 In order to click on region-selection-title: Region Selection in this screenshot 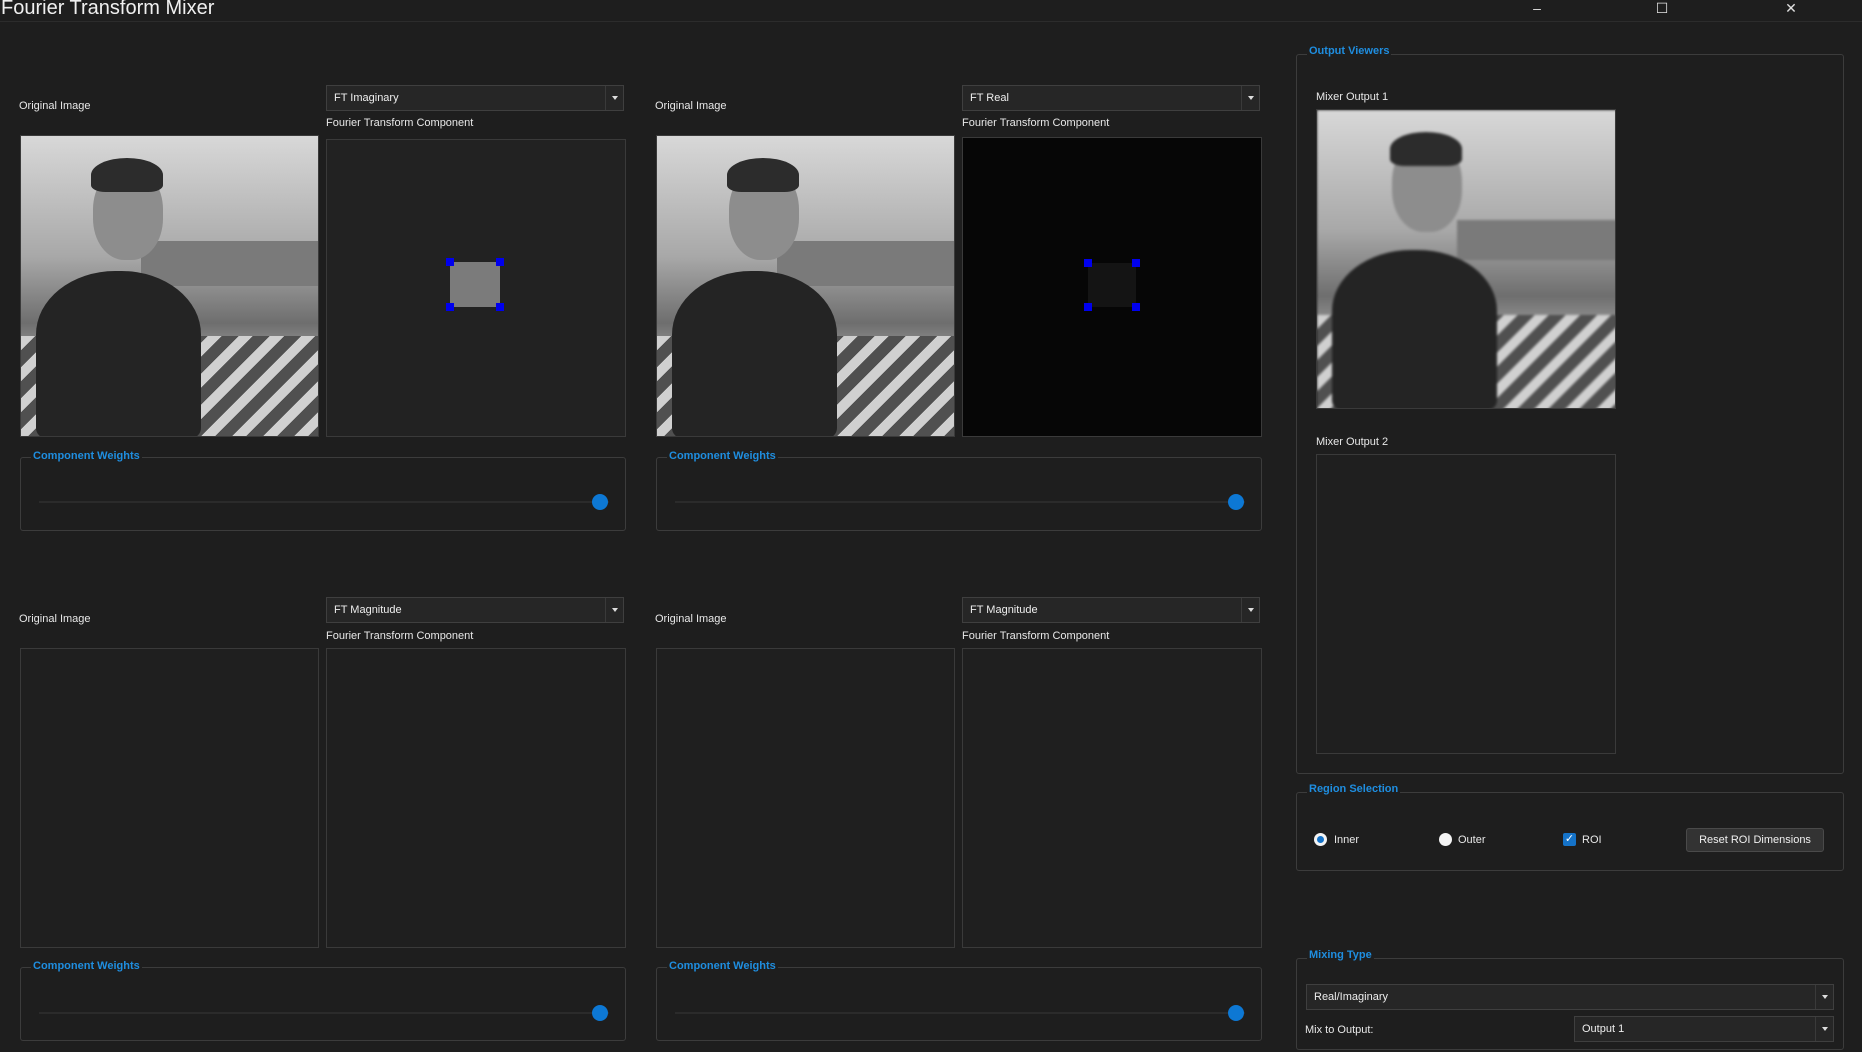, I will do `click(1354, 789)`.